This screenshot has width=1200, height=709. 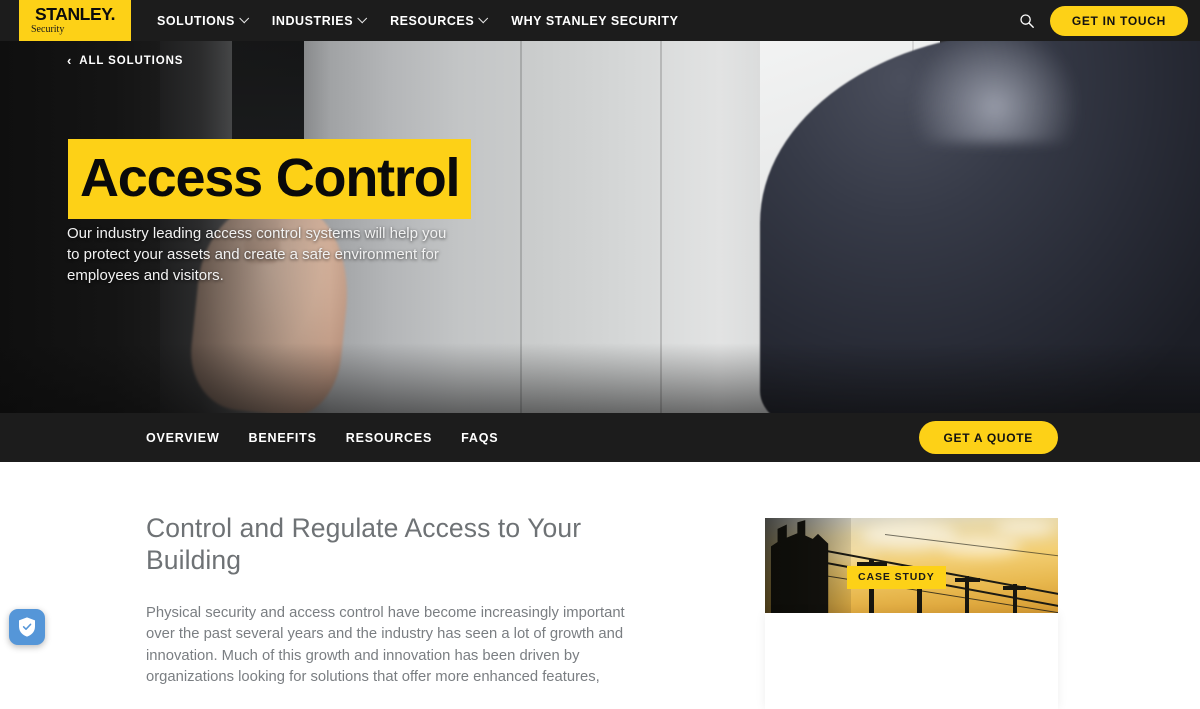 I want to click on breadcrumb-label: ALL SOLUTIONS, so click(x=131, y=60).